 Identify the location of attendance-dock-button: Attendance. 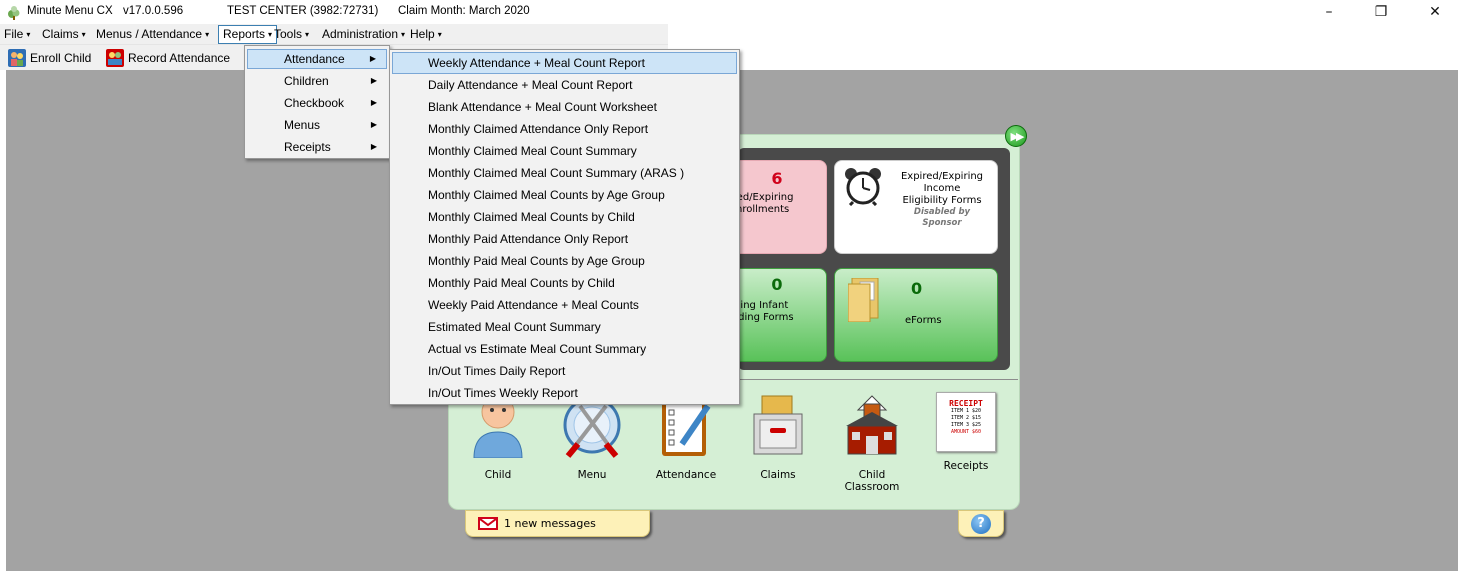
(686, 436).